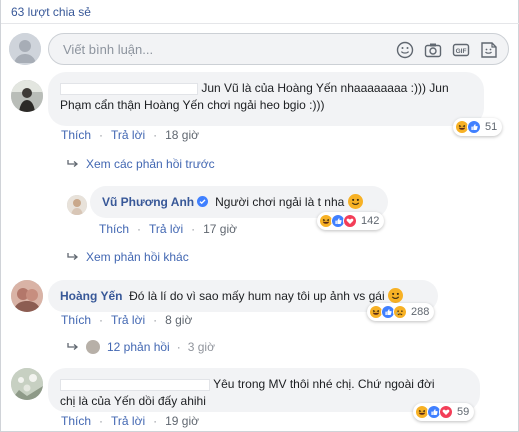 The width and height of the screenshot is (519, 432). Describe the element at coordinates (91, 296) in the screenshot. I see `author-name: Hoàng Yến` at that location.